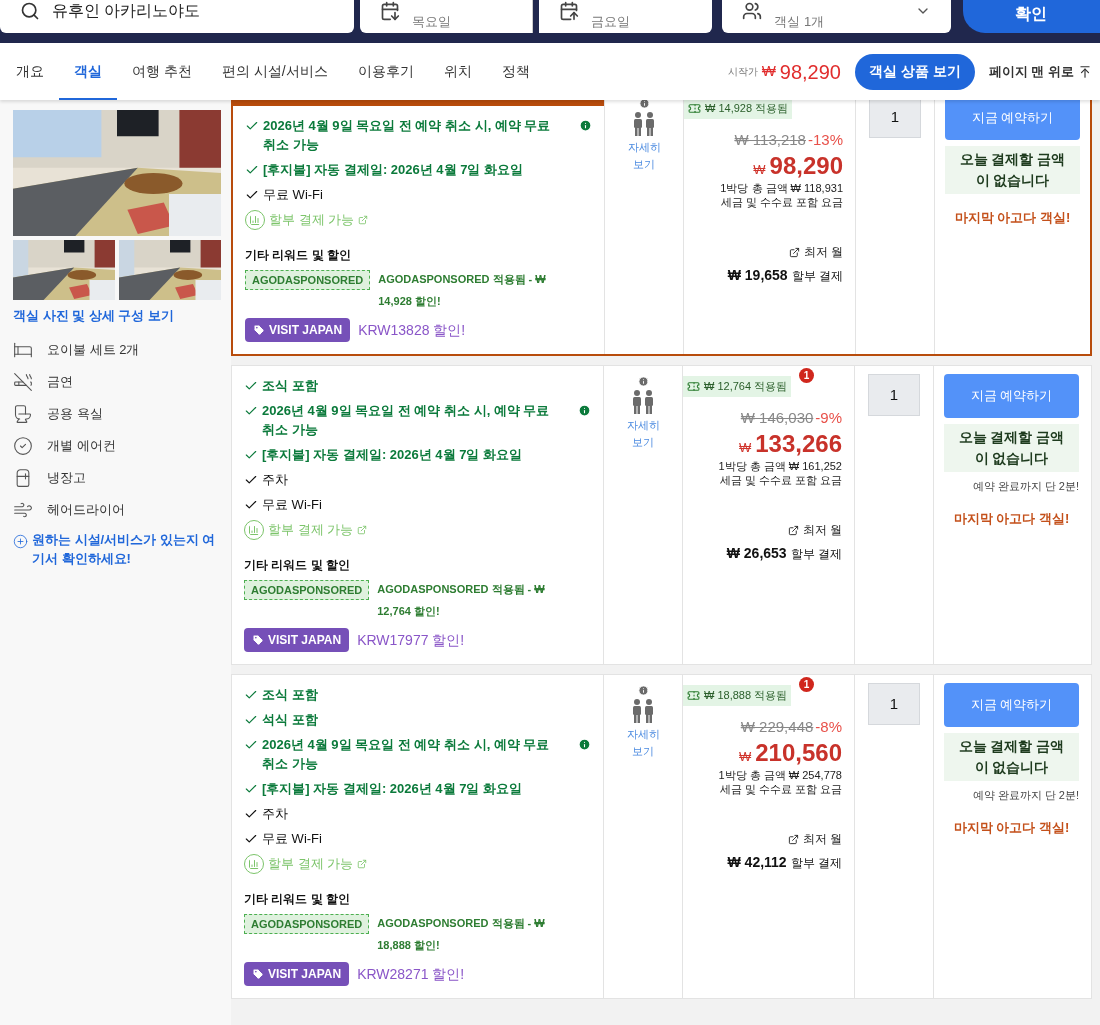  What do you see at coordinates (297, 899) in the screenshot?
I see `rewards-title: 기타 리워드 및 할인` at bounding box center [297, 899].